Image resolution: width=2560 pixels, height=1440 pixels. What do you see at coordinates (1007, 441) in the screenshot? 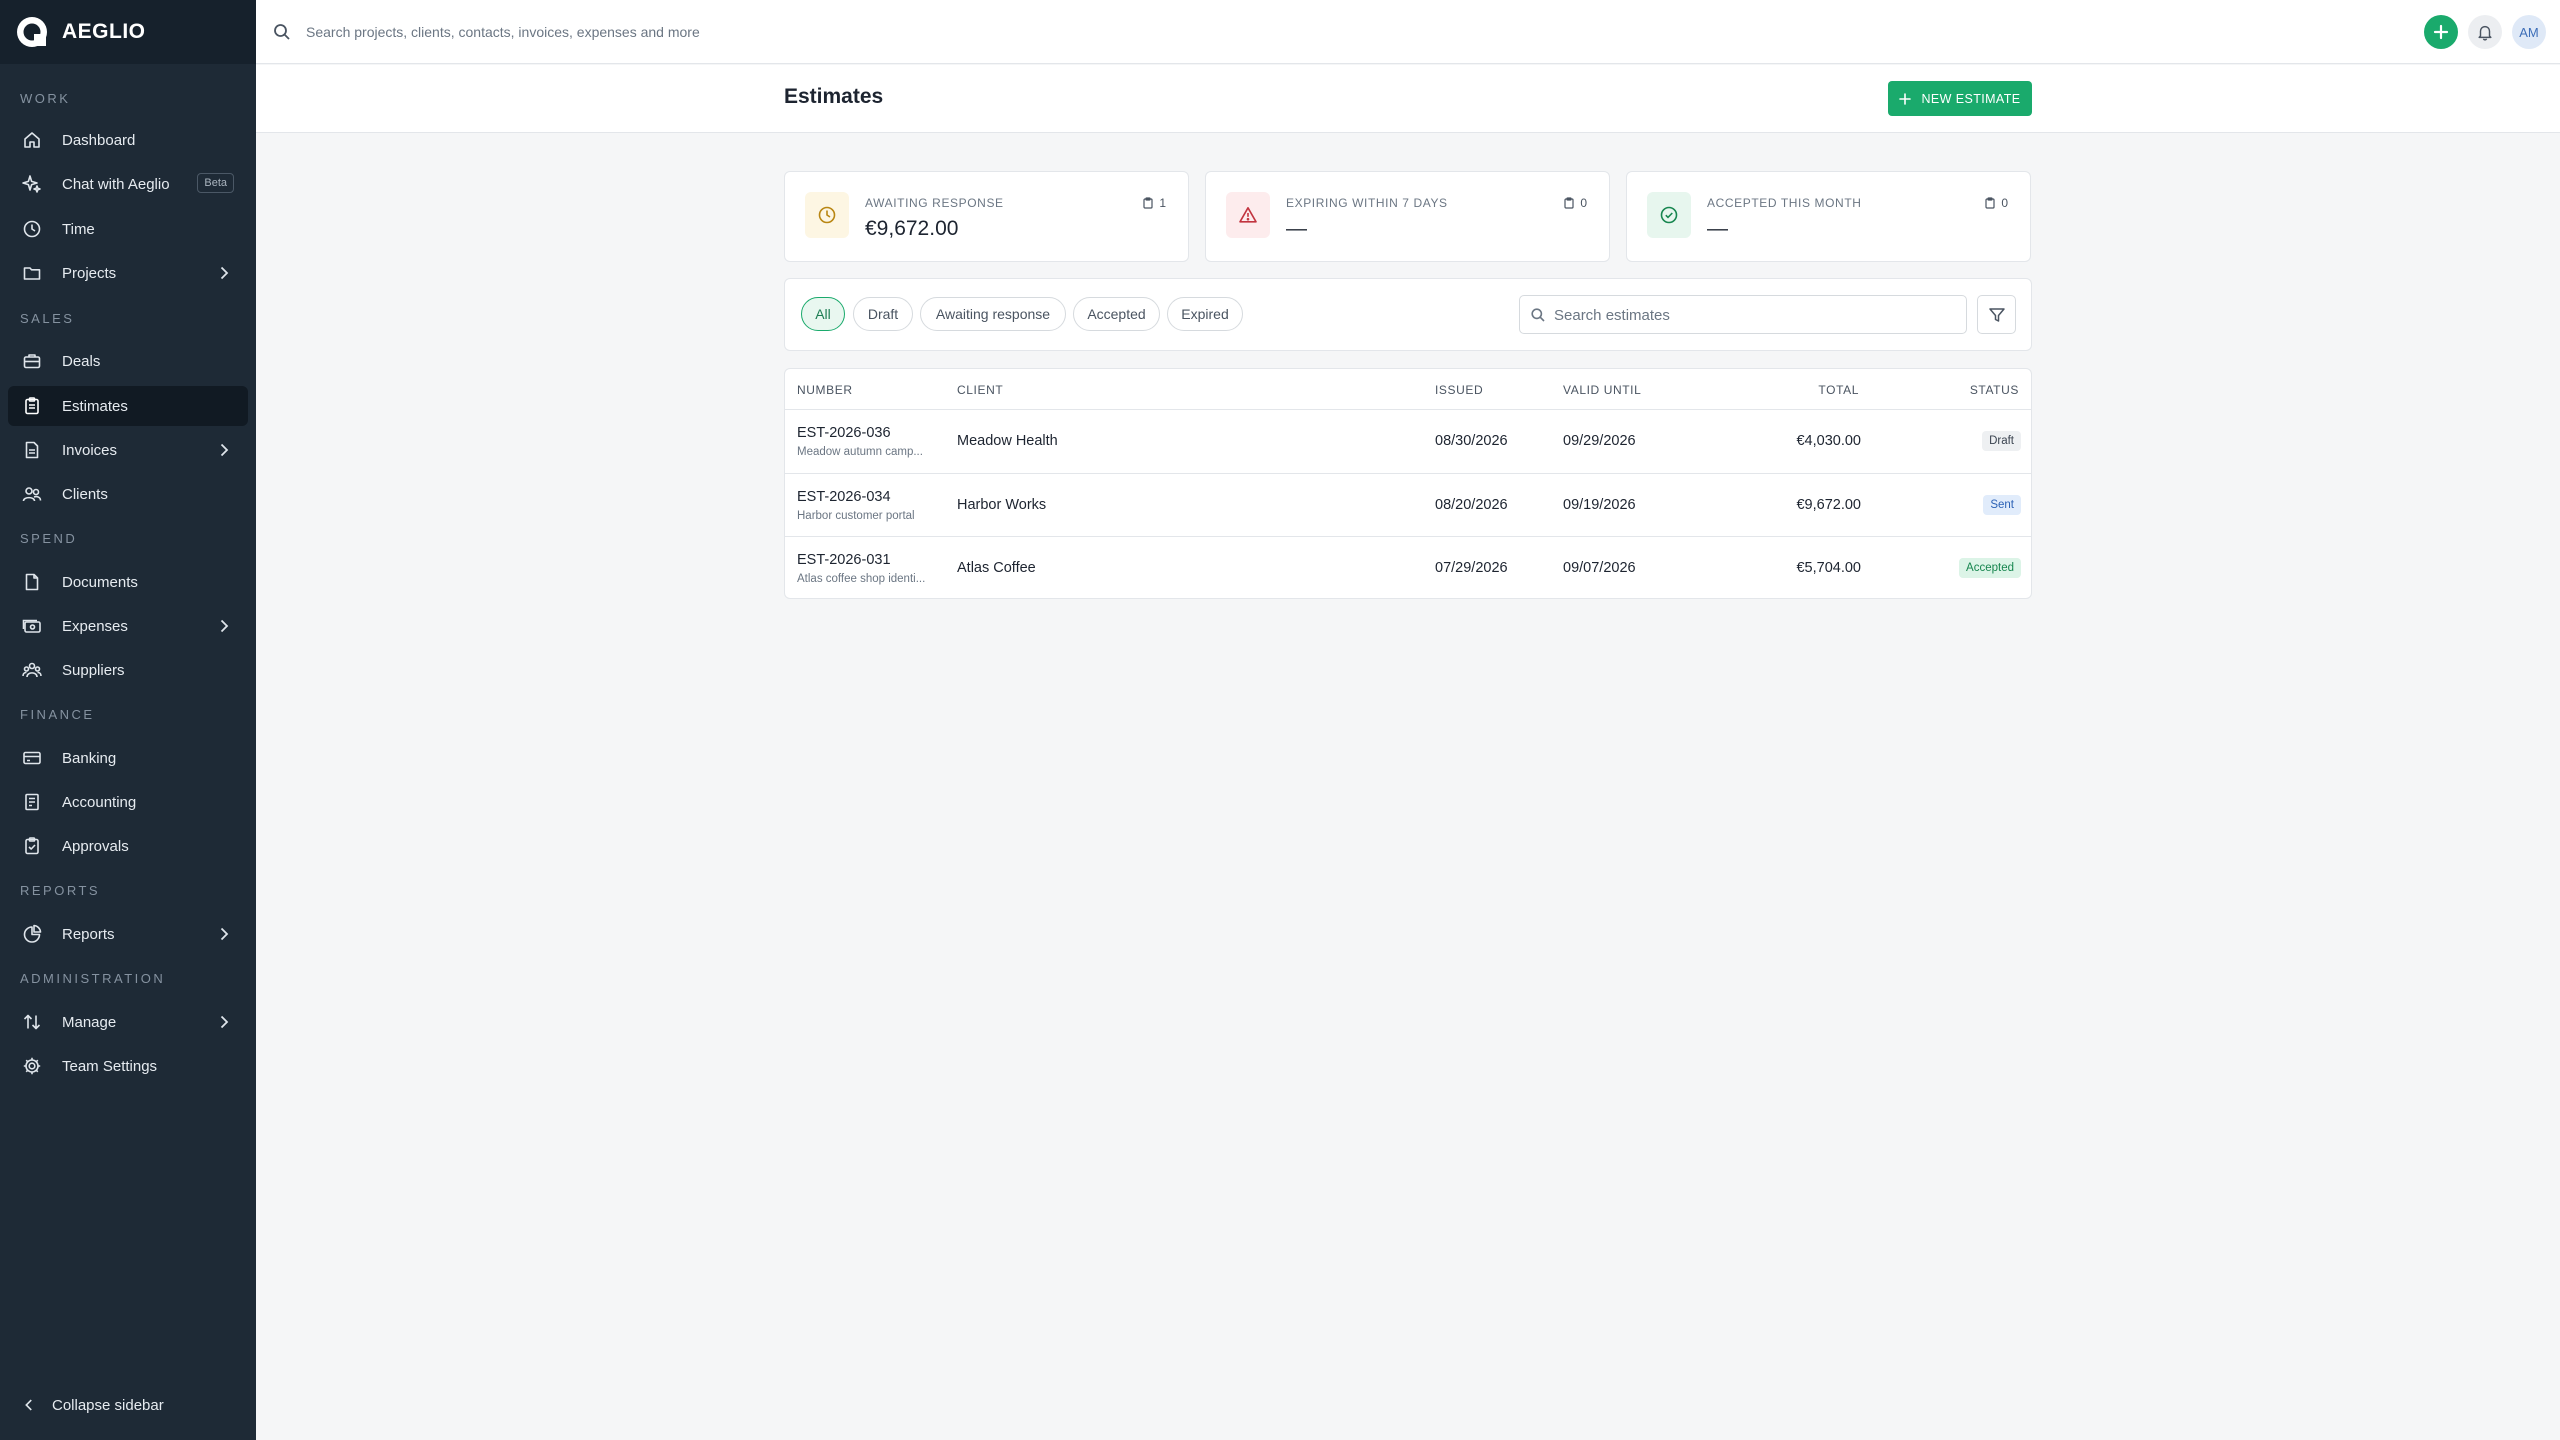
I see `estimate-client: Meadow Health` at bounding box center [1007, 441].